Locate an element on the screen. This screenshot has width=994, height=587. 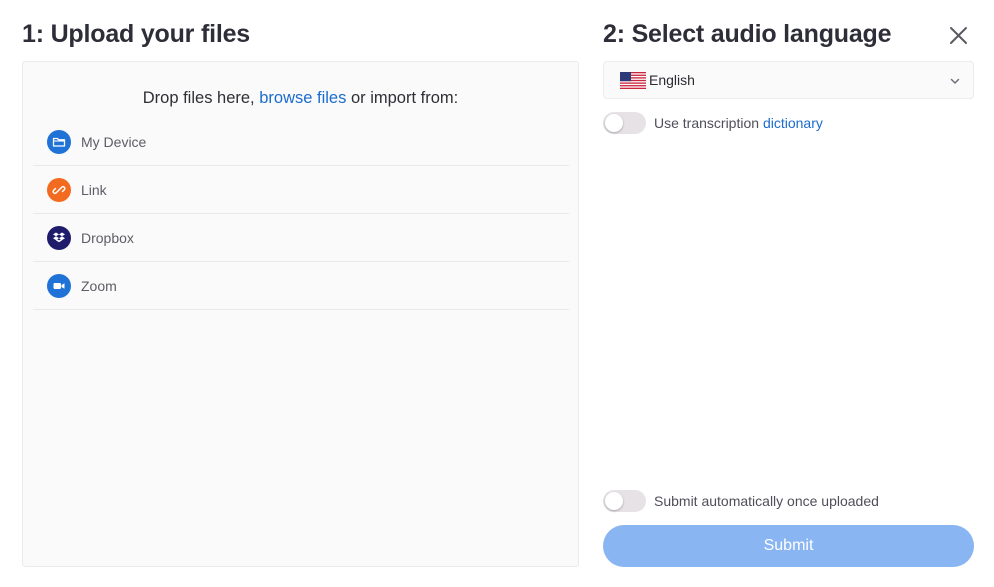
auto-submit-option-row: Submit automatically once uploaded is located at coordinates (741, 501).